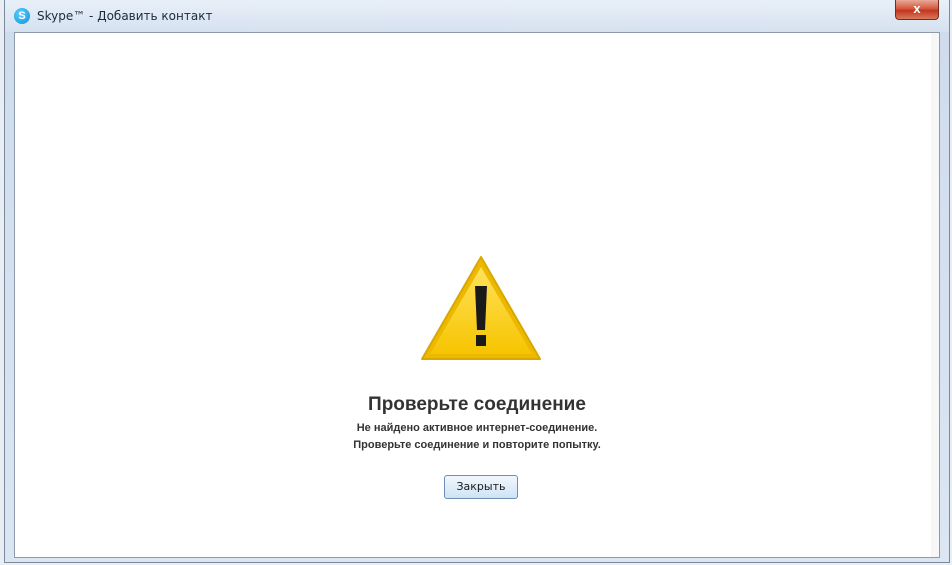  What do you see at coordinates (477, 428) in the screenshot?
I see `message-line-1: Не найдено активное интернет-соединение.` at bounding box center [477, 428].